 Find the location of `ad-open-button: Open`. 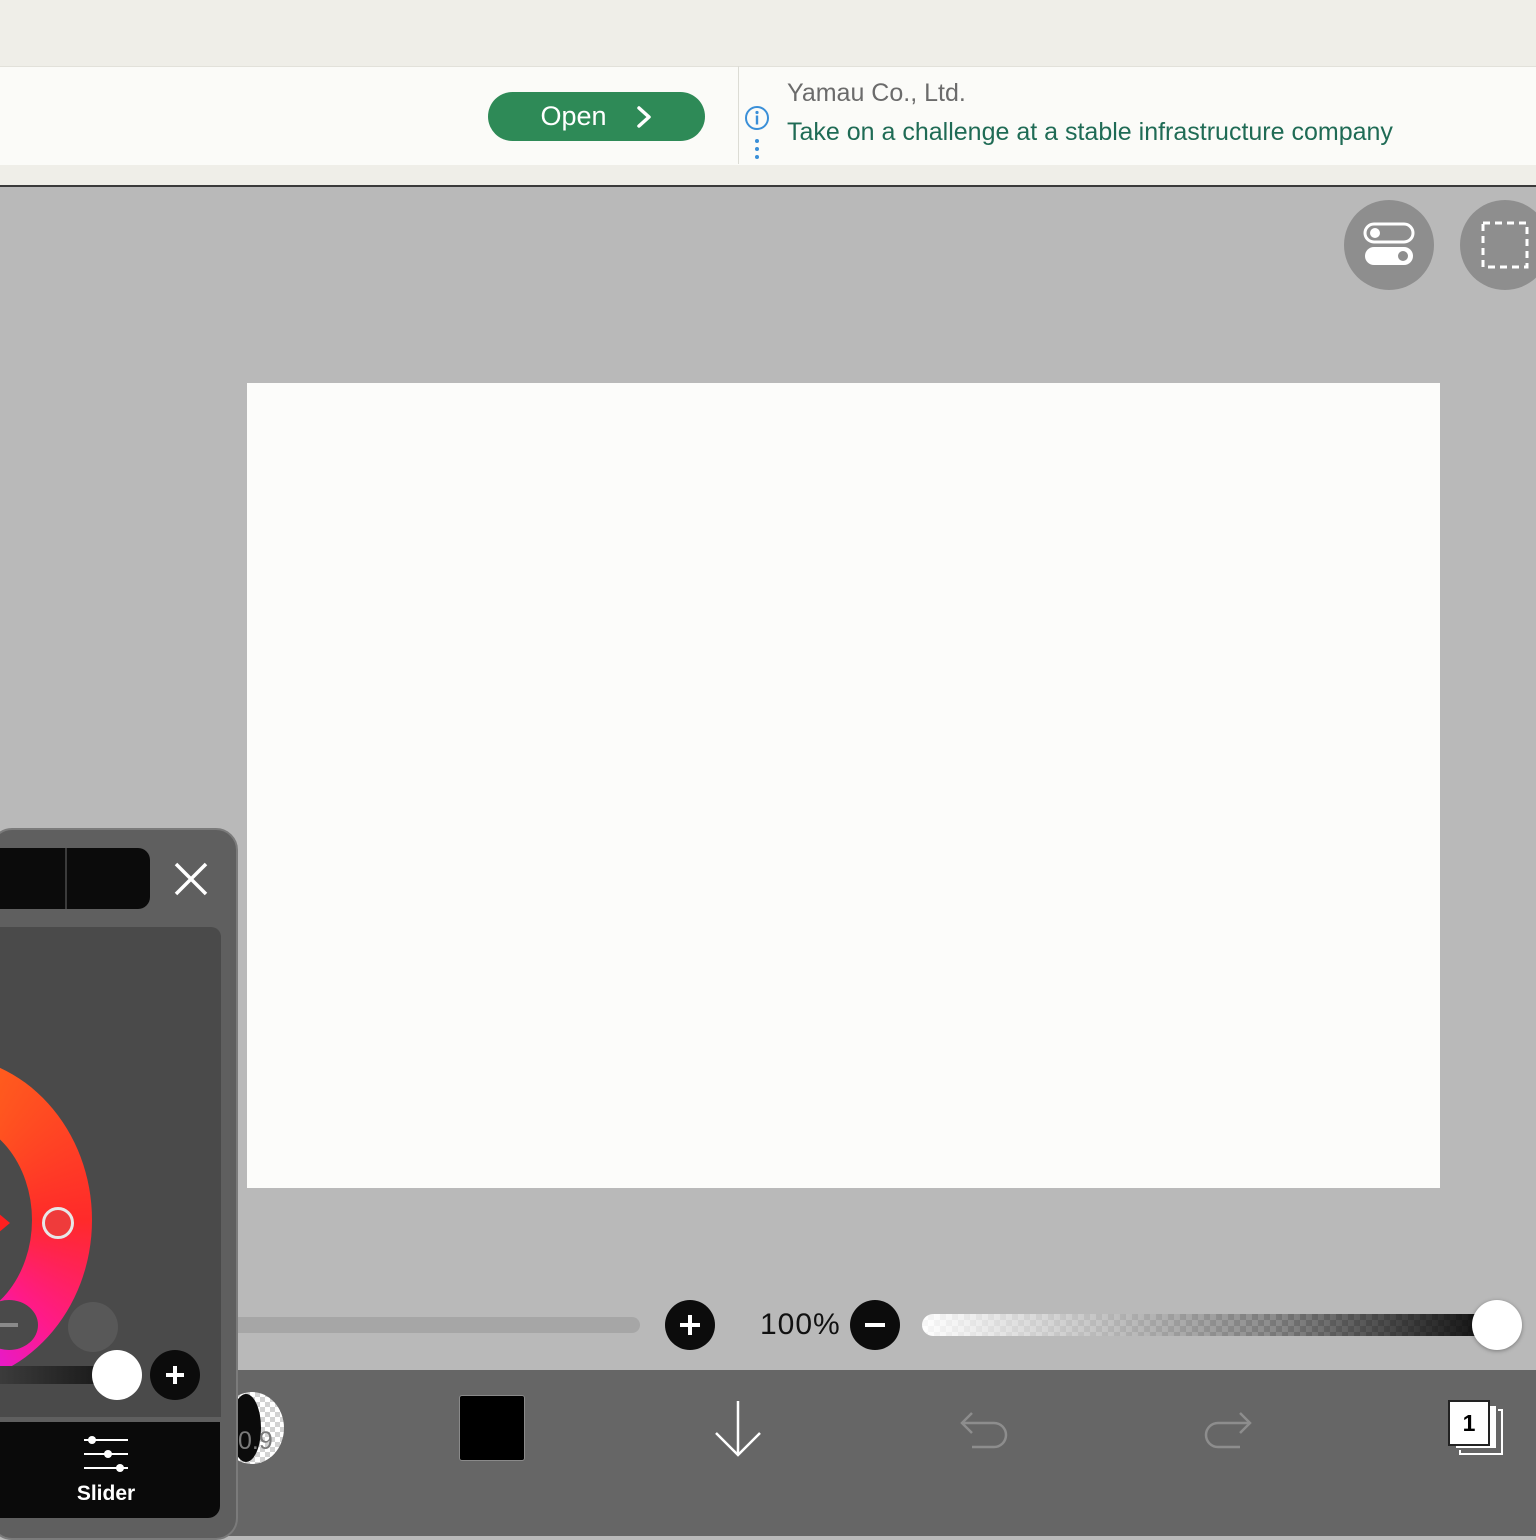

ad-open-button: Open is located at coordinates (596, 116).